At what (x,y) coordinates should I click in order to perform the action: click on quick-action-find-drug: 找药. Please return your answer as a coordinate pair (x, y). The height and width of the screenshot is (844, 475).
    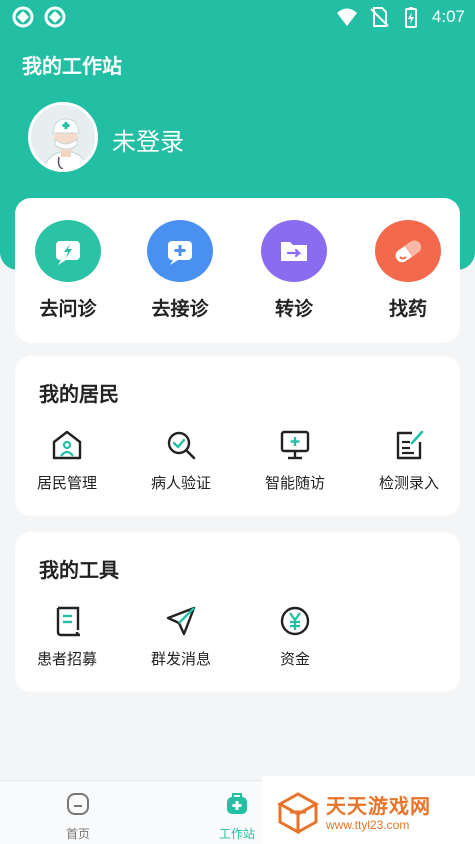
    Looking at the image, I should click on (408, 270).